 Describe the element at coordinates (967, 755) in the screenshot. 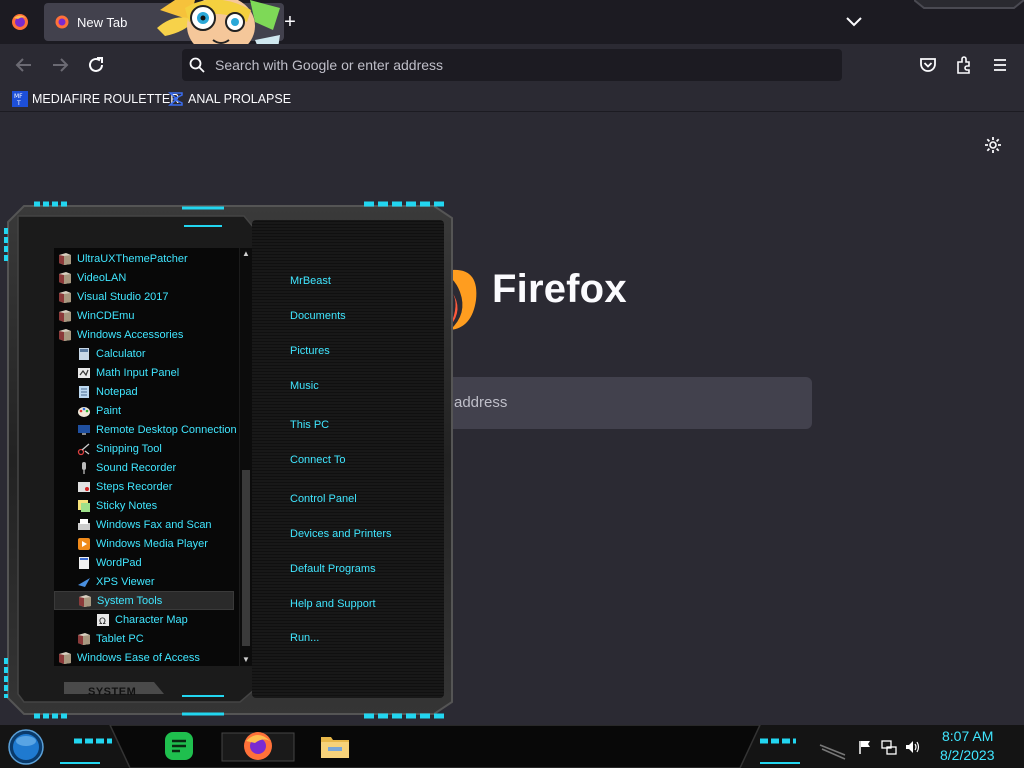

I see `clock-date: 8/2/2023` at that location.